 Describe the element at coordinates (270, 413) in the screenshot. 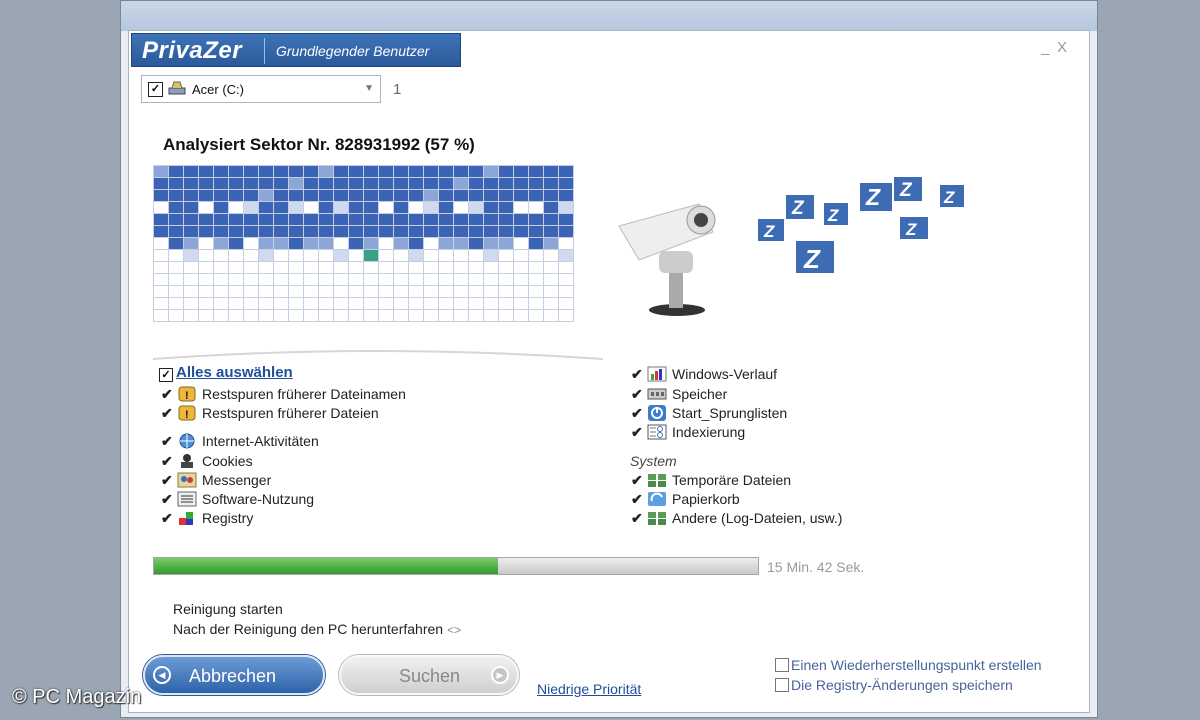

I see `cleanup-option: ✔! Restspuren früherer Dateien` at that location.